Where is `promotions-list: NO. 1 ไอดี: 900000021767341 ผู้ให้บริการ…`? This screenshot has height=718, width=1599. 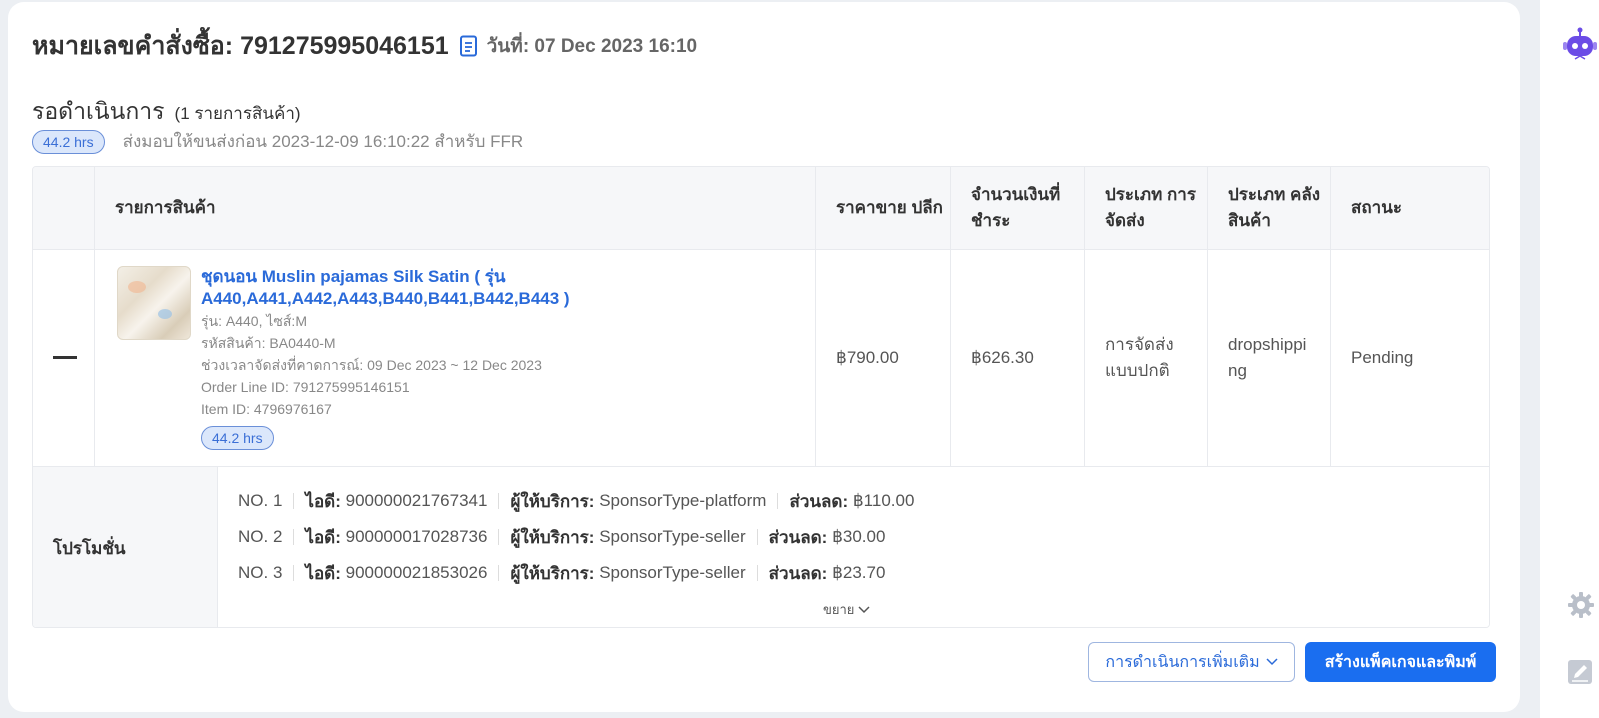 promotions-list: NO. 1 ไอดี: 900000021767341 ผู้ให้บริการ… is located at coordinates (576, 537).